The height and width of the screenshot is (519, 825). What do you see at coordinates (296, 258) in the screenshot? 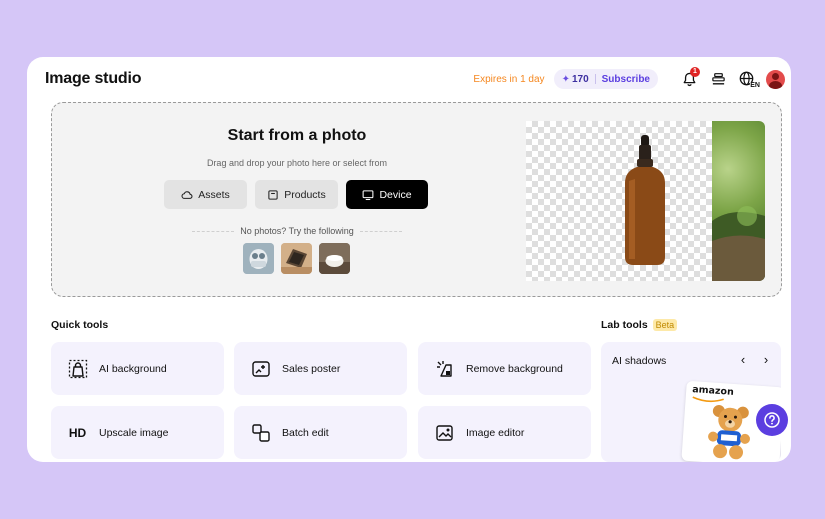
I see `sample-photo-laptop` at bounding box center [296, 258].